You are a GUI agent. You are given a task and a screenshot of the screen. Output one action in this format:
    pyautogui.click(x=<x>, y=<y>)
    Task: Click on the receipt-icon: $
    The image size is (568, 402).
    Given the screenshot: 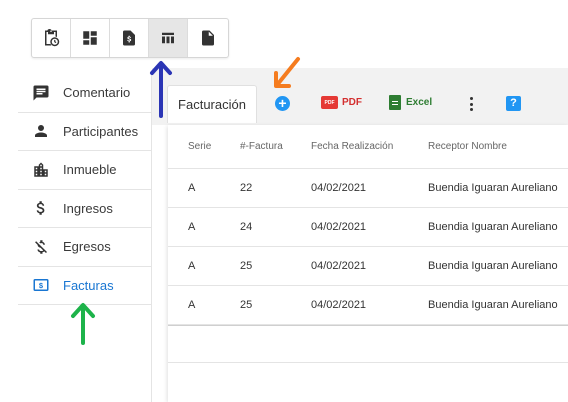 What is the action you would take?
    pyautogui.click(x=41, y=285)
    